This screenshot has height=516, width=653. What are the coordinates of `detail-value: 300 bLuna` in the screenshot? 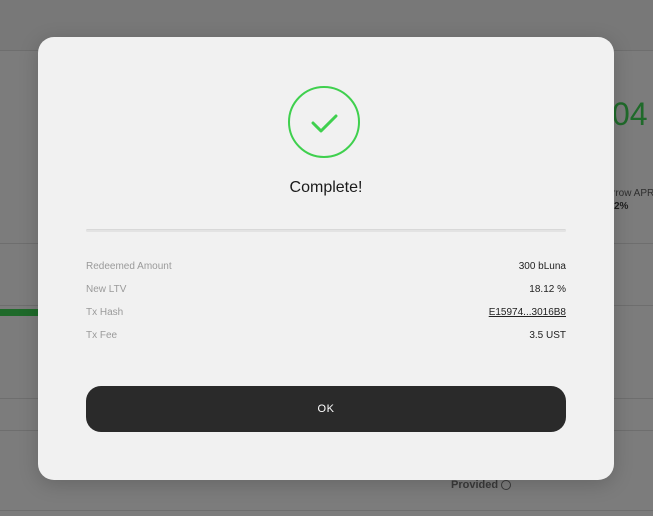 It's located at (542, 266).